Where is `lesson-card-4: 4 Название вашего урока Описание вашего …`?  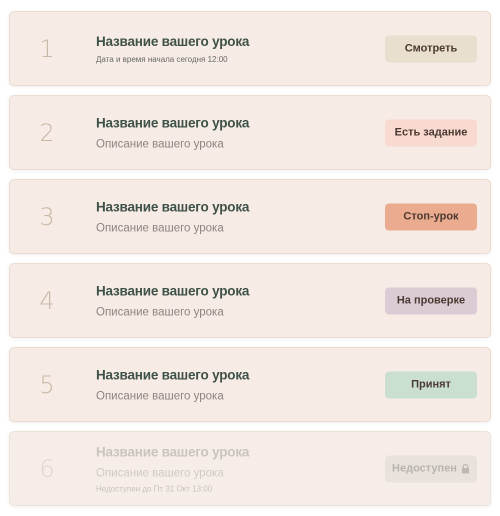 lesson-card-4: 4 Название вашего урока Описание вашего … is located at coordinates (250, 300).